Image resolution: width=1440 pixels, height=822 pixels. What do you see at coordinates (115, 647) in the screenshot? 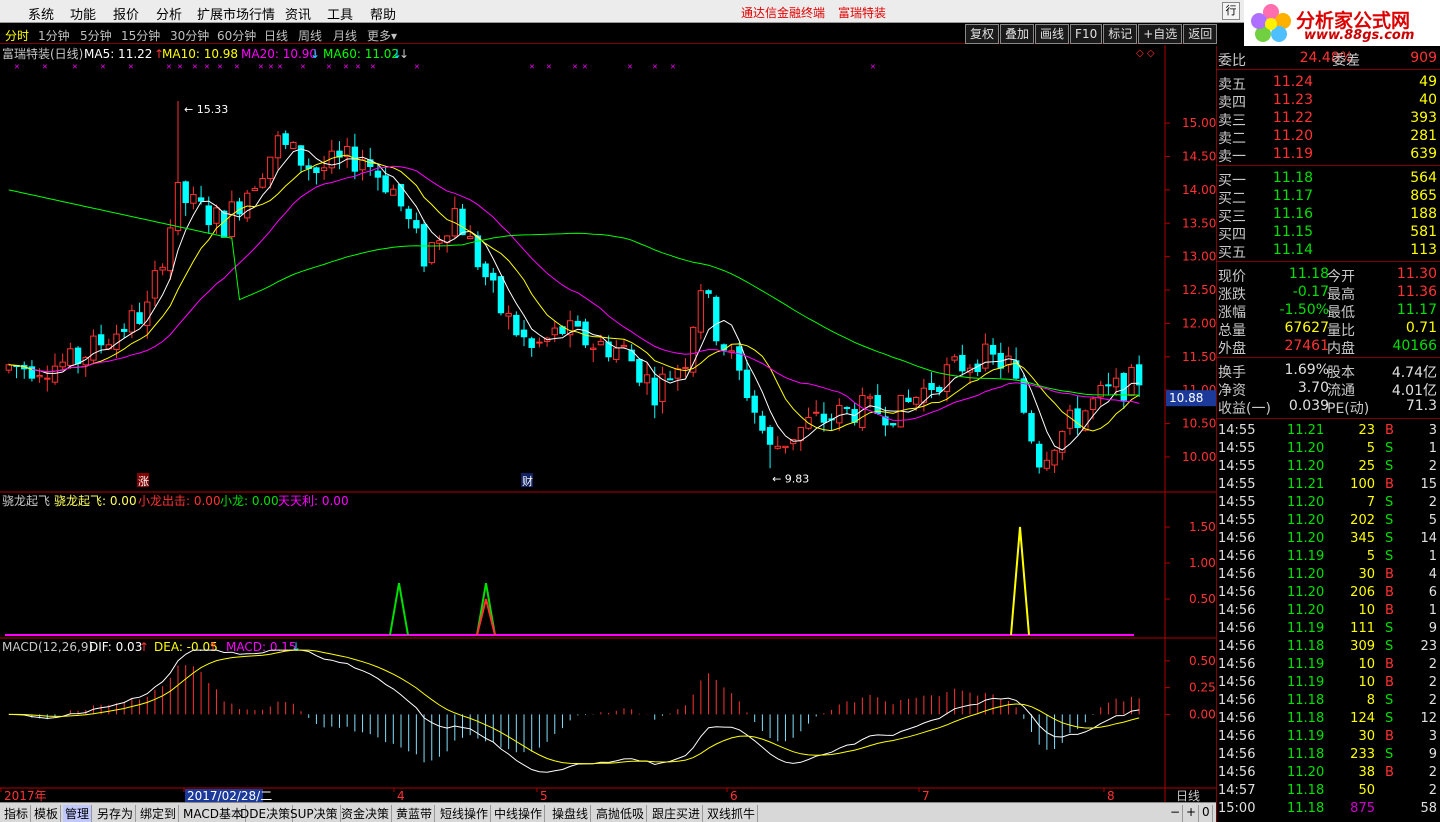
I see `macd-header-1: DIF: 0.03` at bounding box center [115, 647].